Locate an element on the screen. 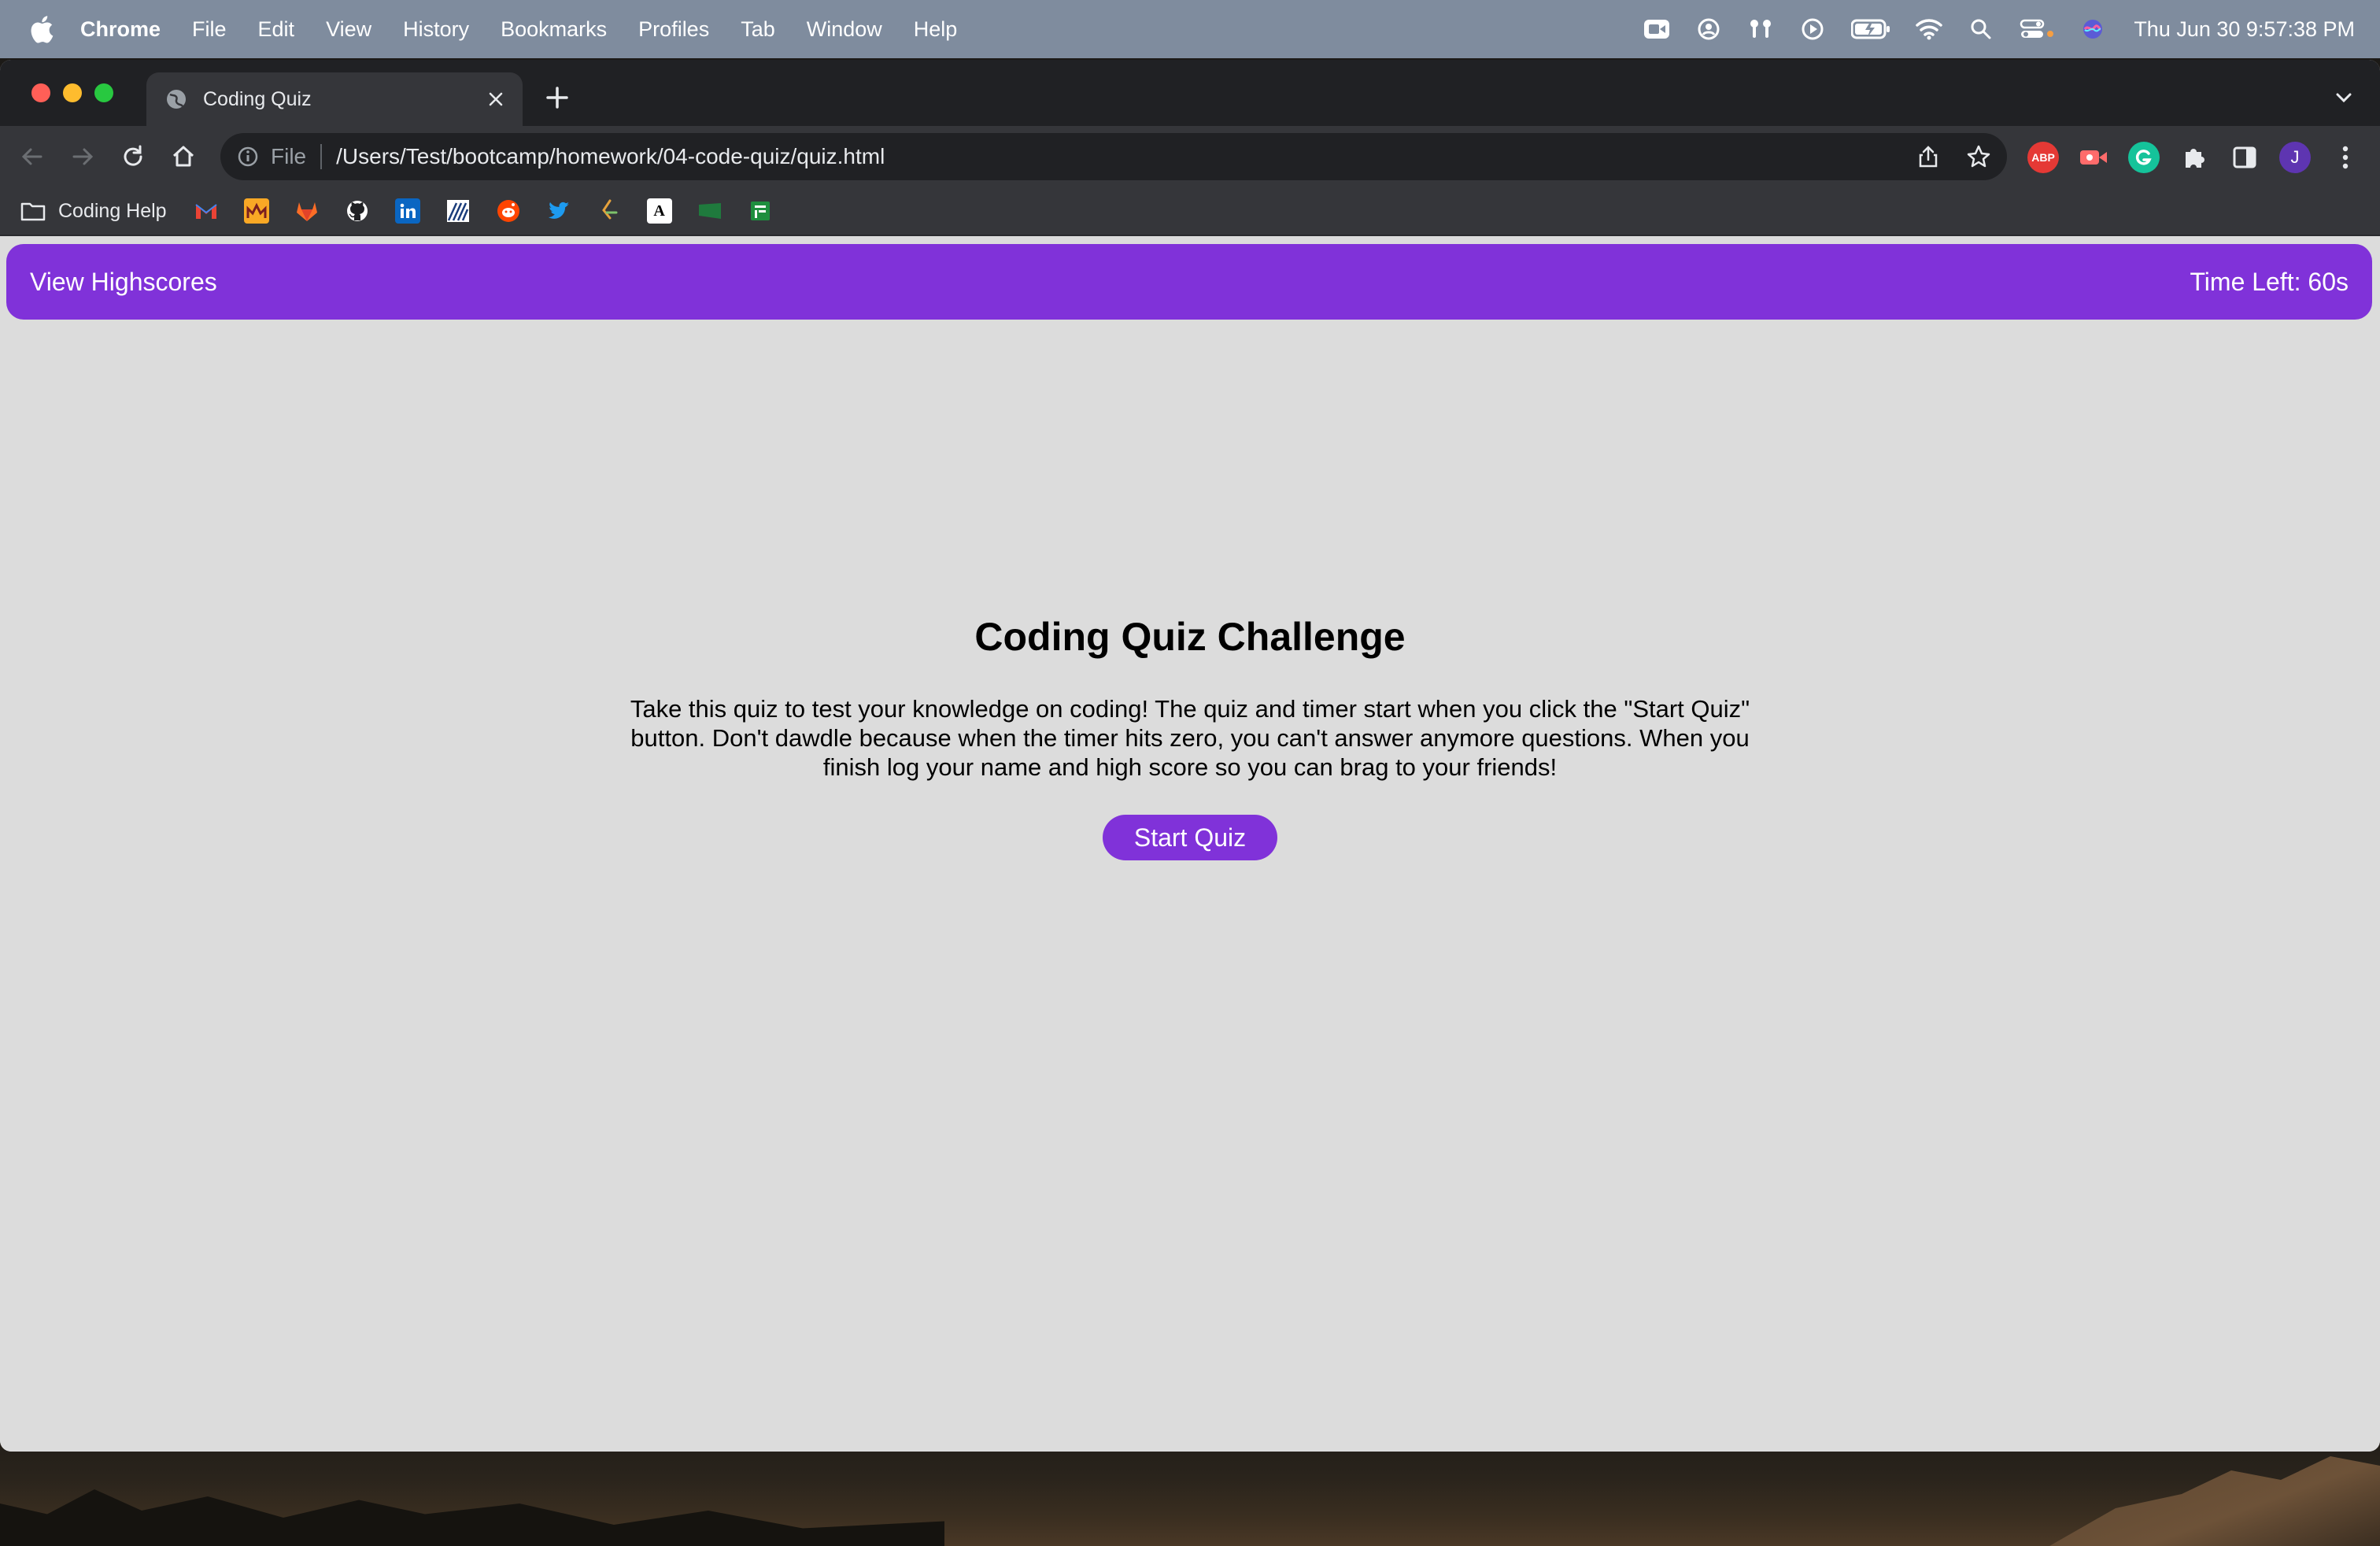 This screenshot has width=2380, height=1546. screen-recorder-icon is located at coordinates (2093, 157).